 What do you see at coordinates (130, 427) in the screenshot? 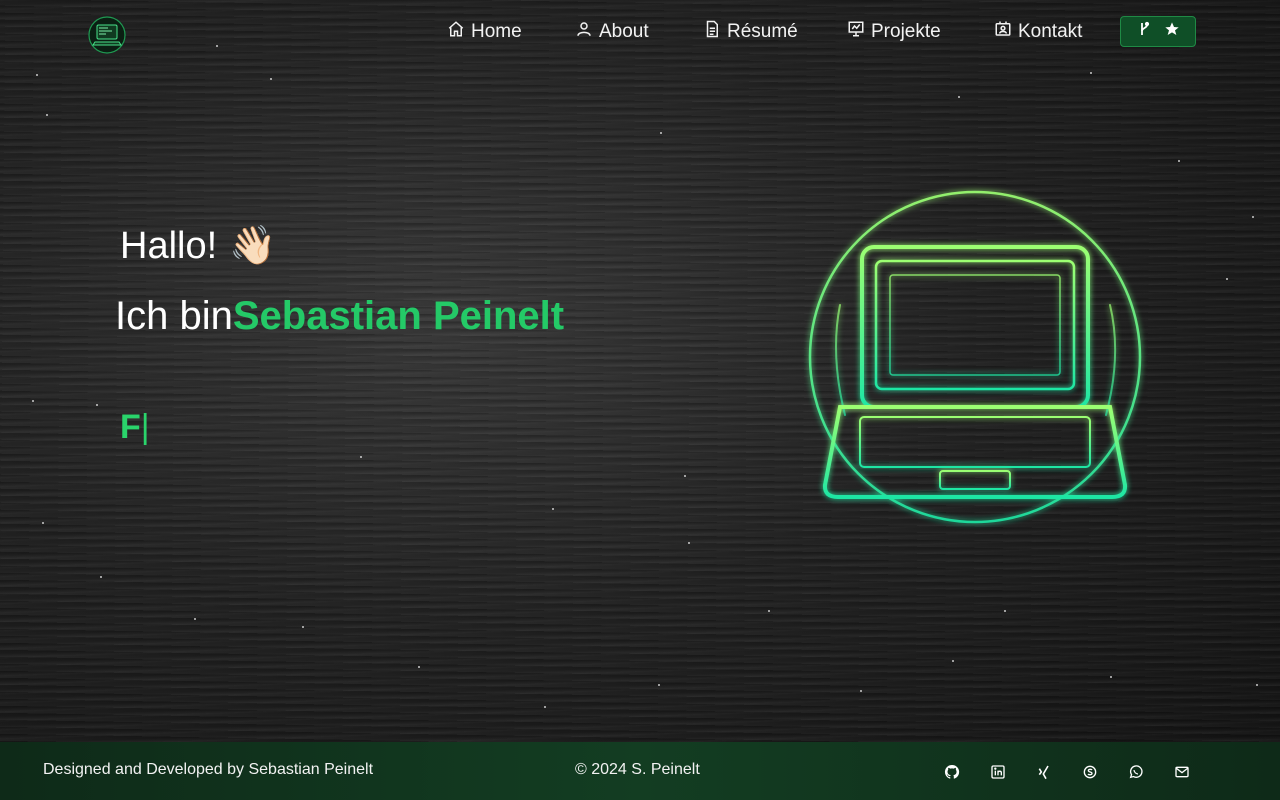
I see `typed-text: F` at bounding box center [130, 427].